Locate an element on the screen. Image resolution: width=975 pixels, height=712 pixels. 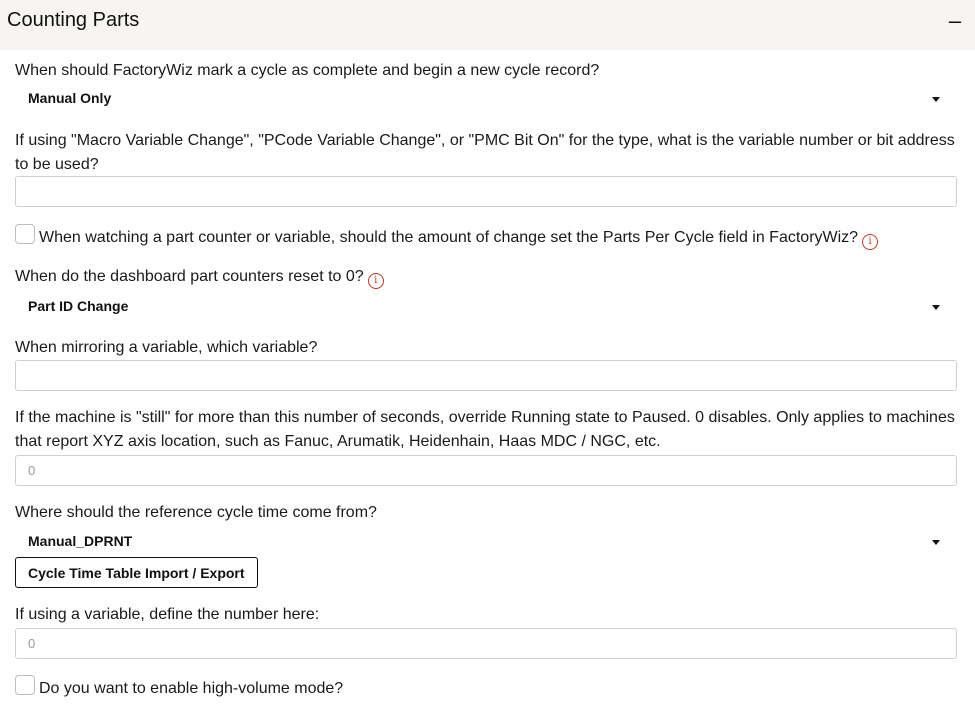
parts-per-cycle-checkbox is located at coordinates (25, 234).